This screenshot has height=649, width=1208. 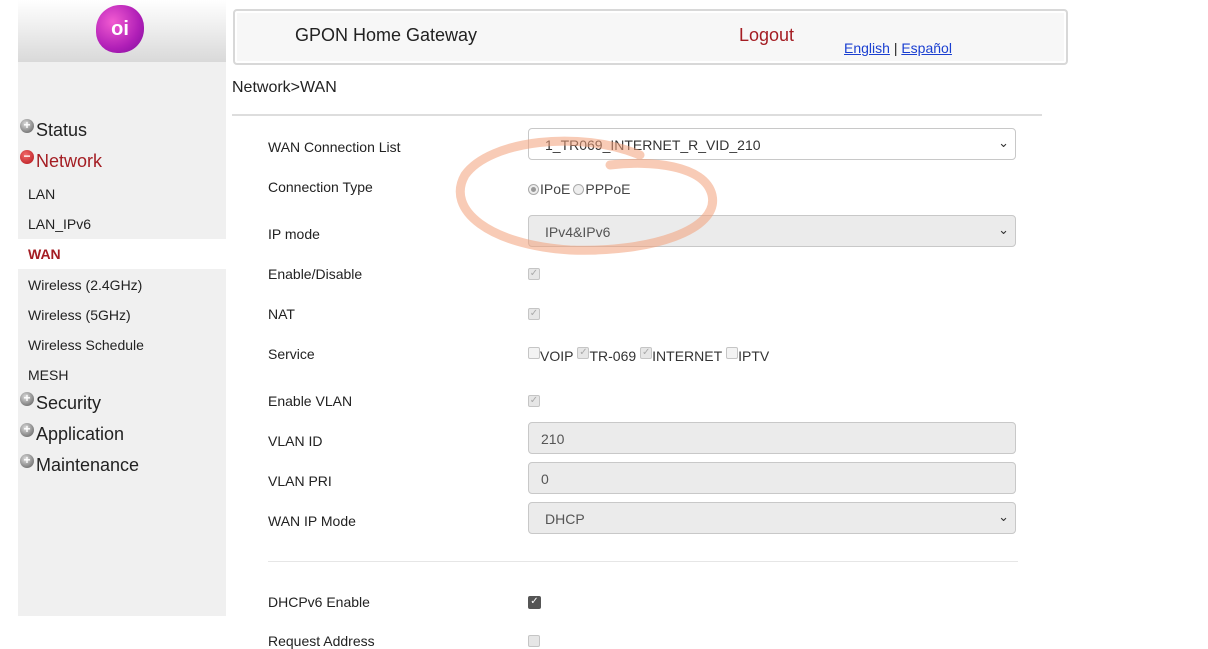 What do you see at coordinates (772, 231) in the screenshot?
I see `ip-mode-select: IPv4&IPv6 ⌄` at bounding box center [772, 231].